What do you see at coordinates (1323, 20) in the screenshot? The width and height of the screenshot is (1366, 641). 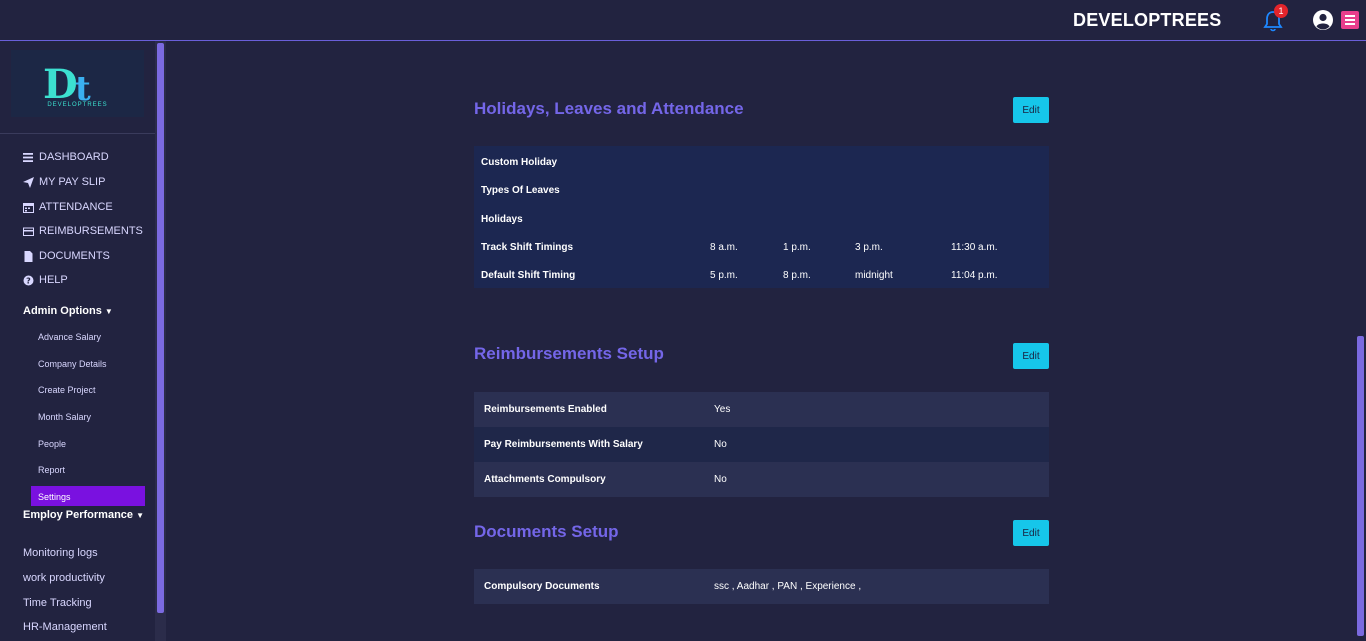 I see `user-avatar-icon` at bounding box center [1323, 20].